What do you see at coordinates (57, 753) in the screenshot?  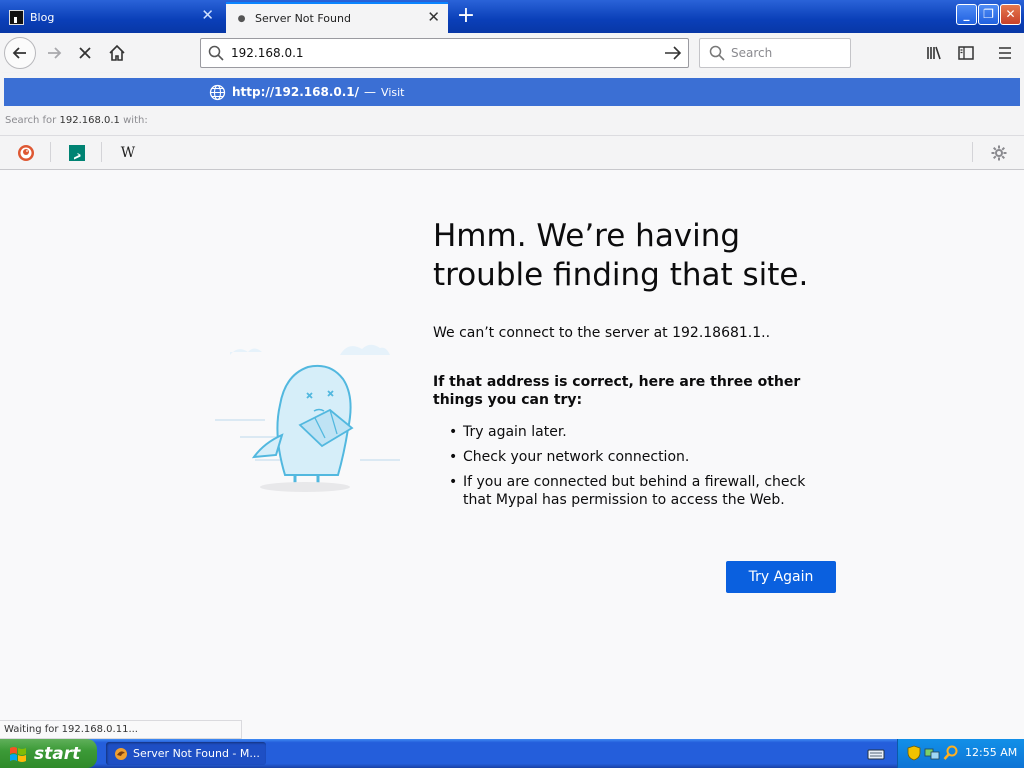 I see `start-label: start` at bounding box center [57, 753].